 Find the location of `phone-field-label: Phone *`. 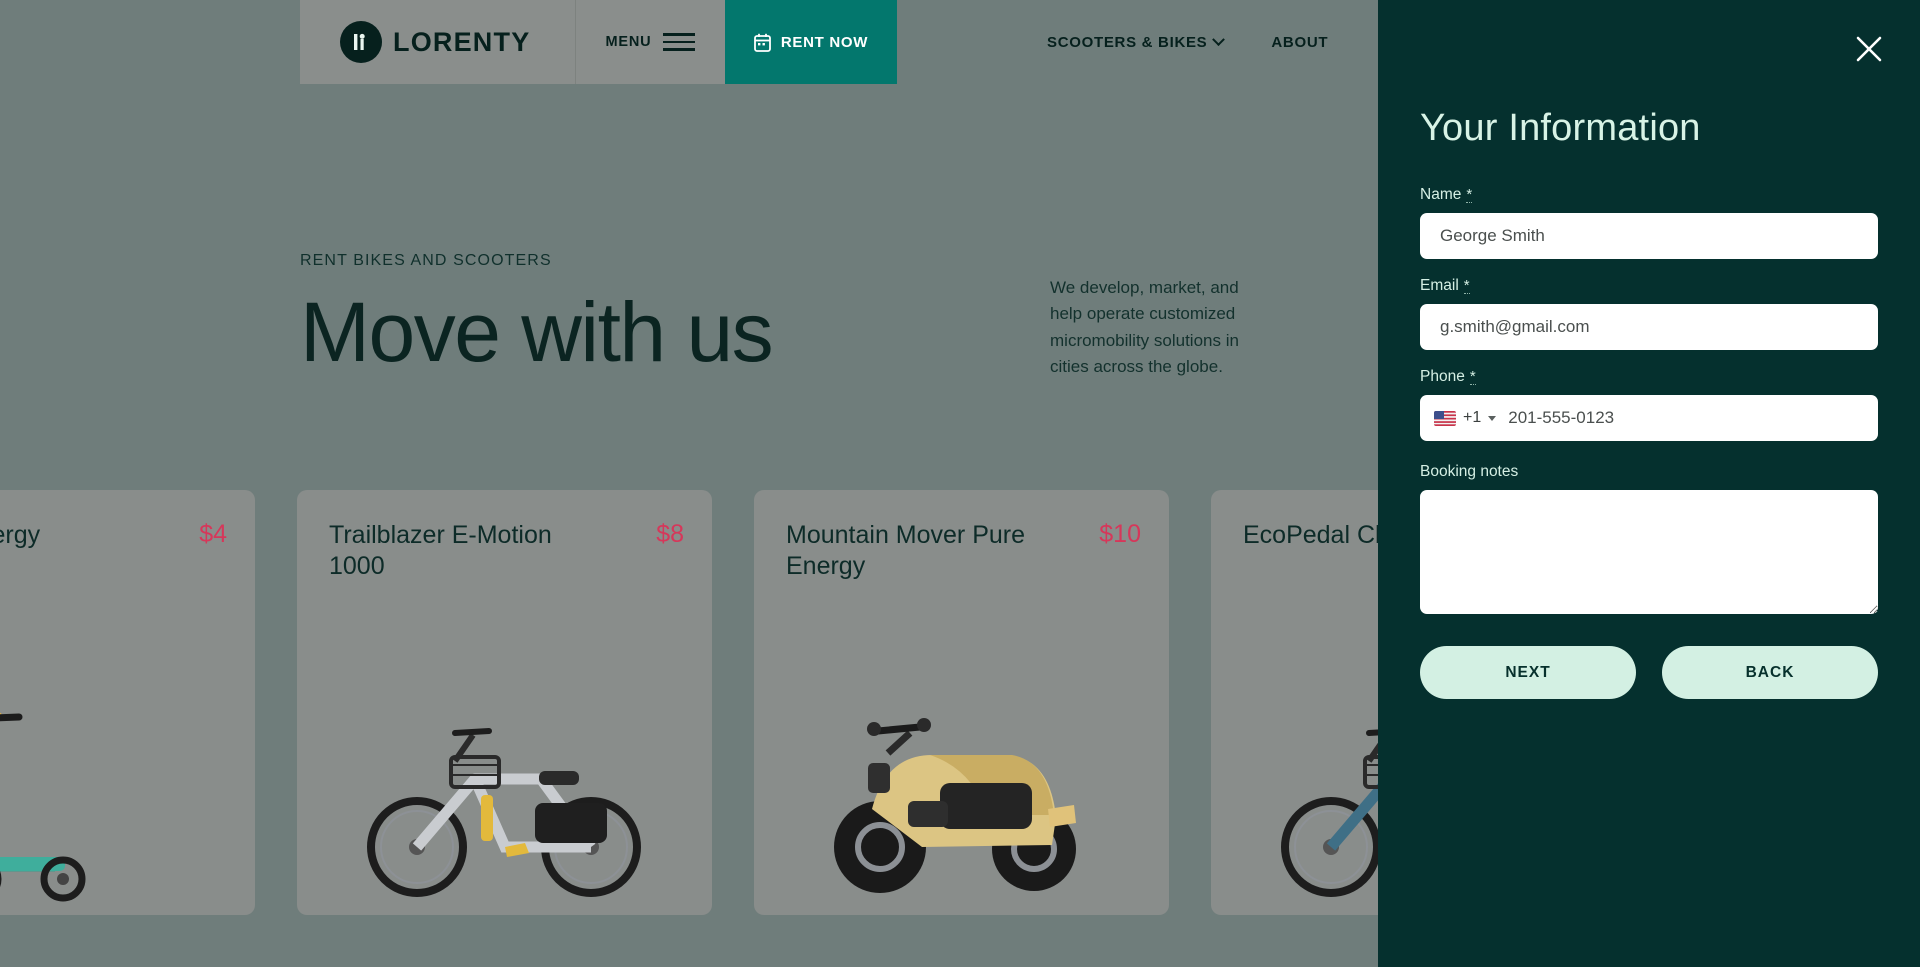

phone-field-label: Phone * is located at coordinates (1649, 377).